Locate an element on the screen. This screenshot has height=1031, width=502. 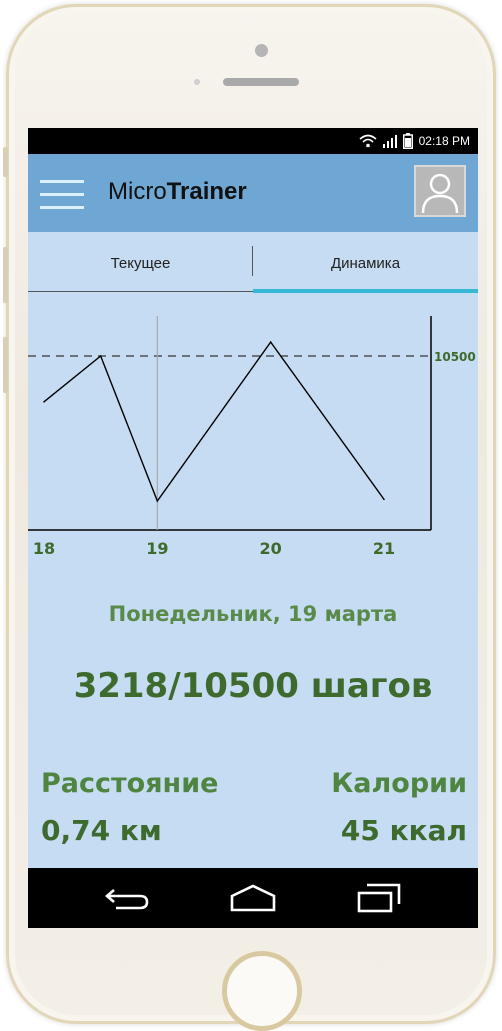
home-hardware-button is located at coordinates (262, 991).